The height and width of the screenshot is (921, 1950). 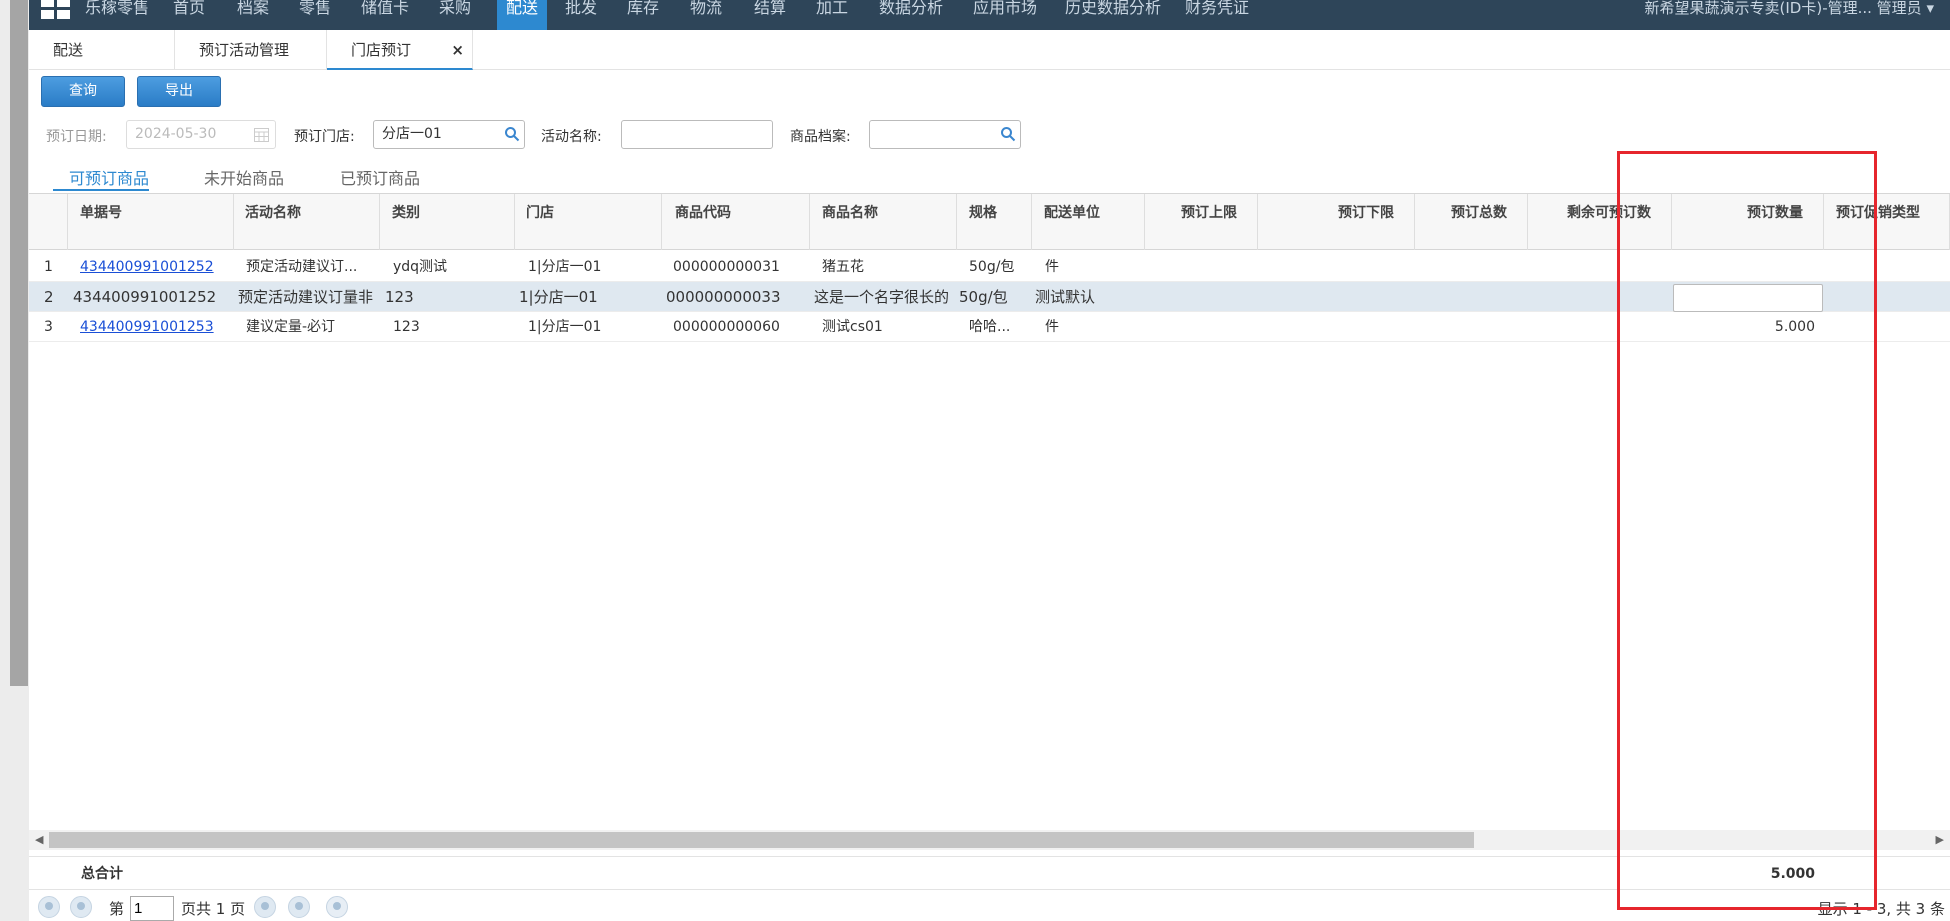 I want to click on subtab-booked-products: 已预订商品, so click(x=380, y=178).